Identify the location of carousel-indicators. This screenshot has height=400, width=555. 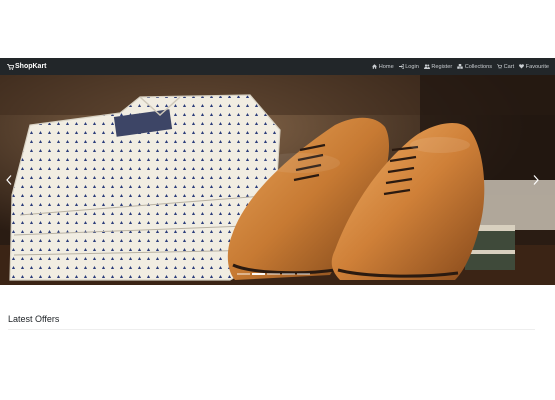
(274, 274).